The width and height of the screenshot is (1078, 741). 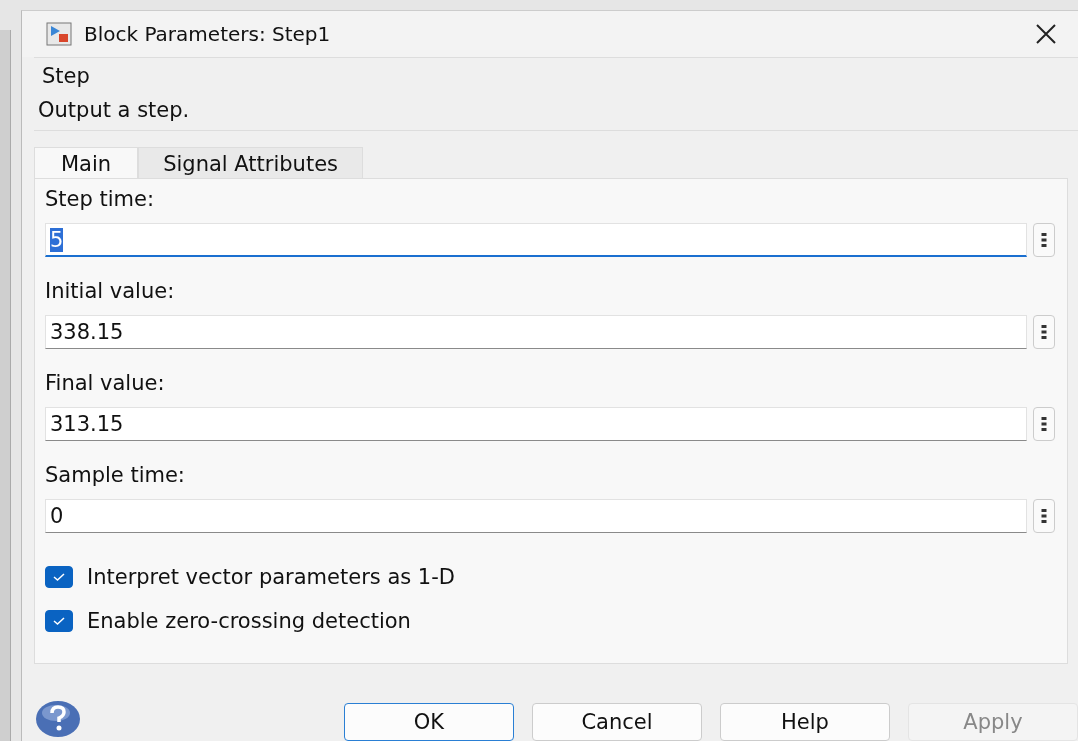 I want to click on block-icon, so click(x=59, y=34).